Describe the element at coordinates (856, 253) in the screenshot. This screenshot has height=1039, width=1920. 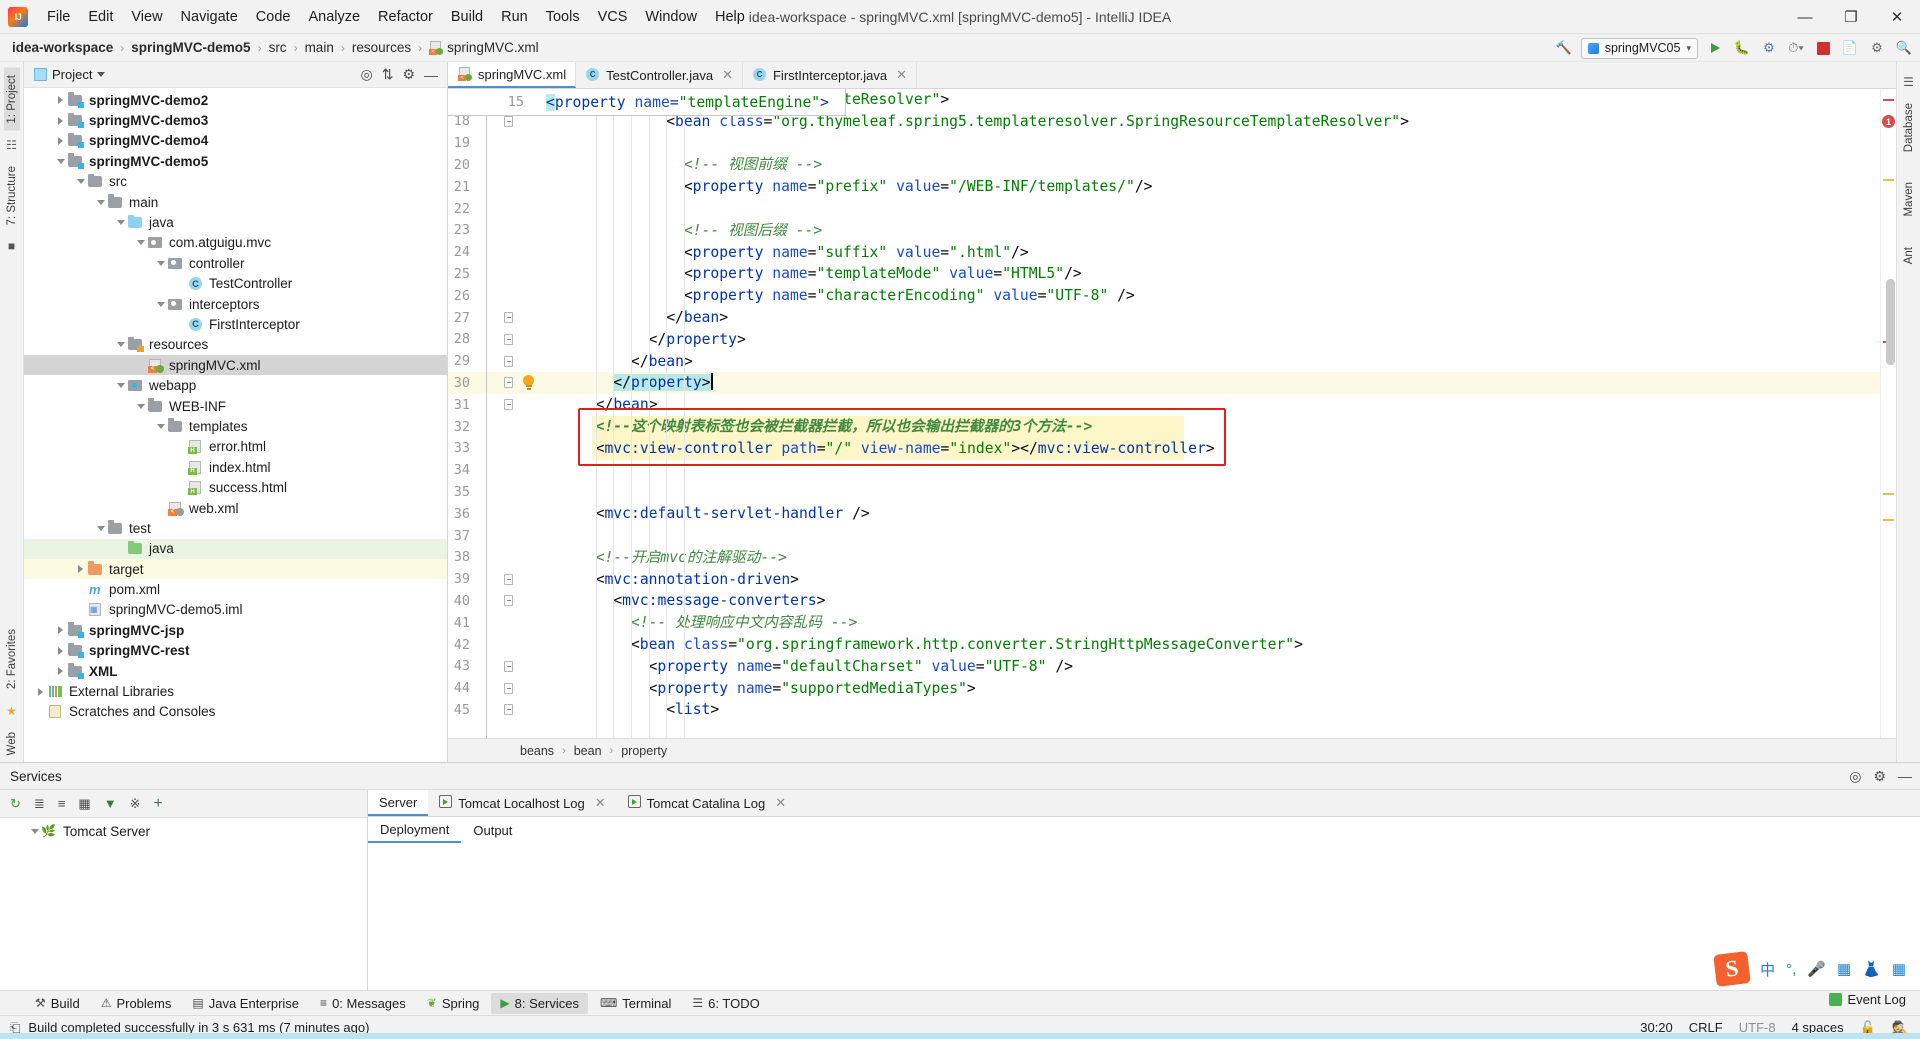
I see `code-line: <property name="suffix" value=".html"/>` at that location.